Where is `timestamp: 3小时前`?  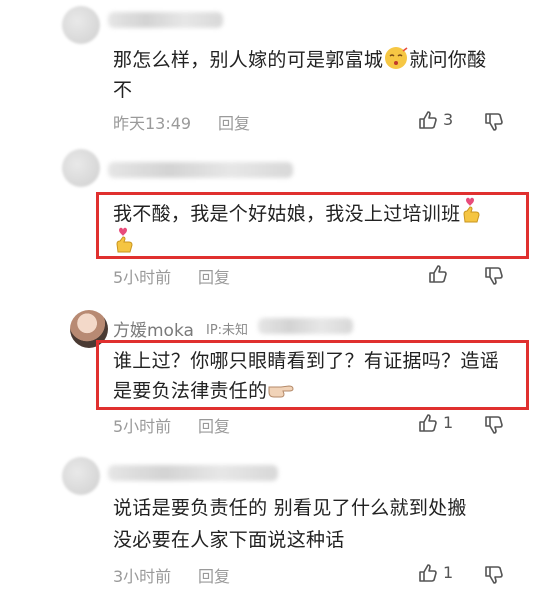 timestamp: 3小时前 is located at coordinates (142, 576).